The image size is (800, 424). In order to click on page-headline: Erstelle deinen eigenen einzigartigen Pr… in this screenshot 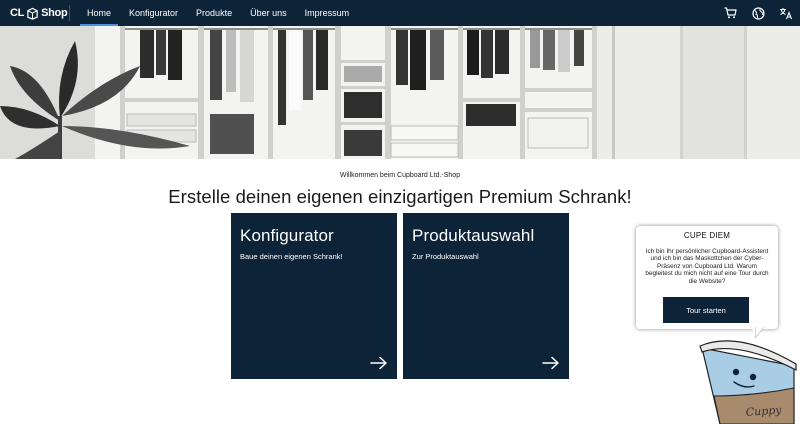, I will do `click(400, 196)`.